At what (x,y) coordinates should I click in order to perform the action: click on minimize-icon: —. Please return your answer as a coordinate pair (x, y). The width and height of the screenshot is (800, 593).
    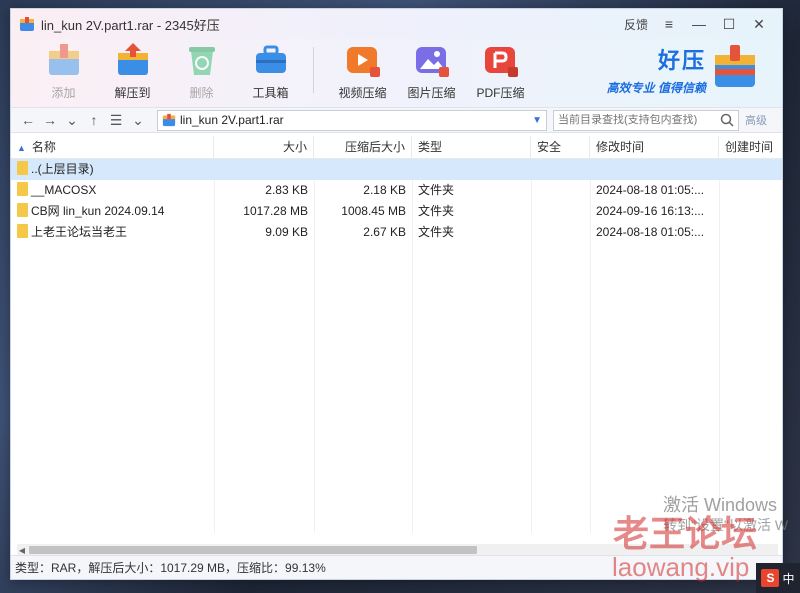
    Looking at the image, I should click on (699, 24).